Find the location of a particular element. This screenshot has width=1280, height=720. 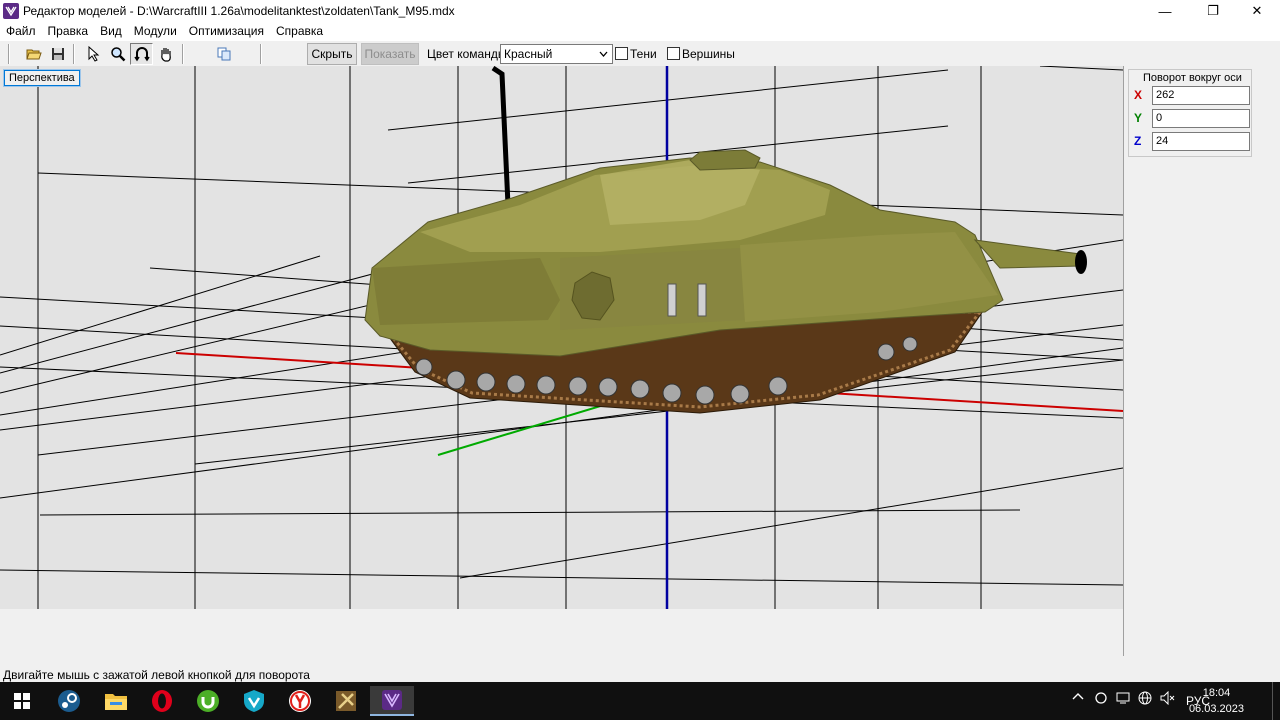

explorer-taskbar-button is located at coordinates (116, 701).